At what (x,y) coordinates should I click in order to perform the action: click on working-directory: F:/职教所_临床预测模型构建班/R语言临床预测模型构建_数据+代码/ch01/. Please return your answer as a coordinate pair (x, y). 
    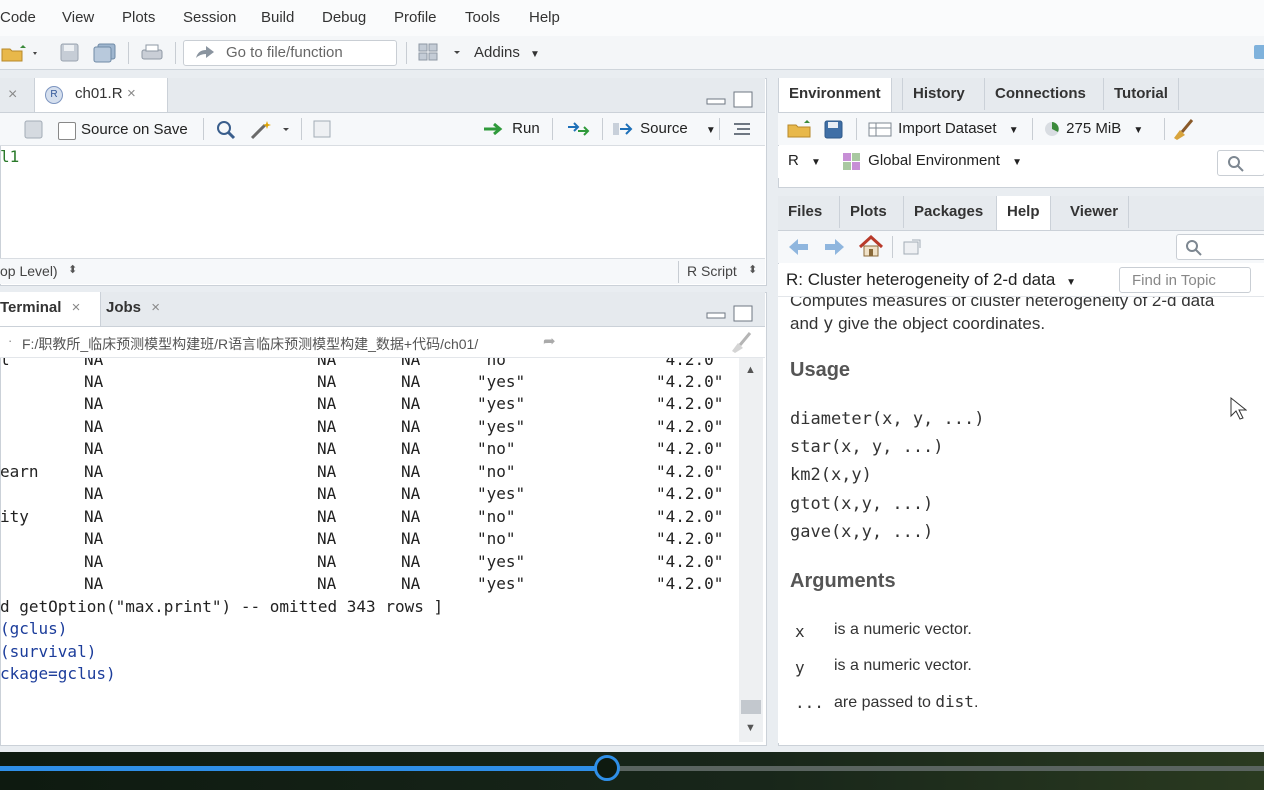
    Looking at the image, I should click on (250, 344).